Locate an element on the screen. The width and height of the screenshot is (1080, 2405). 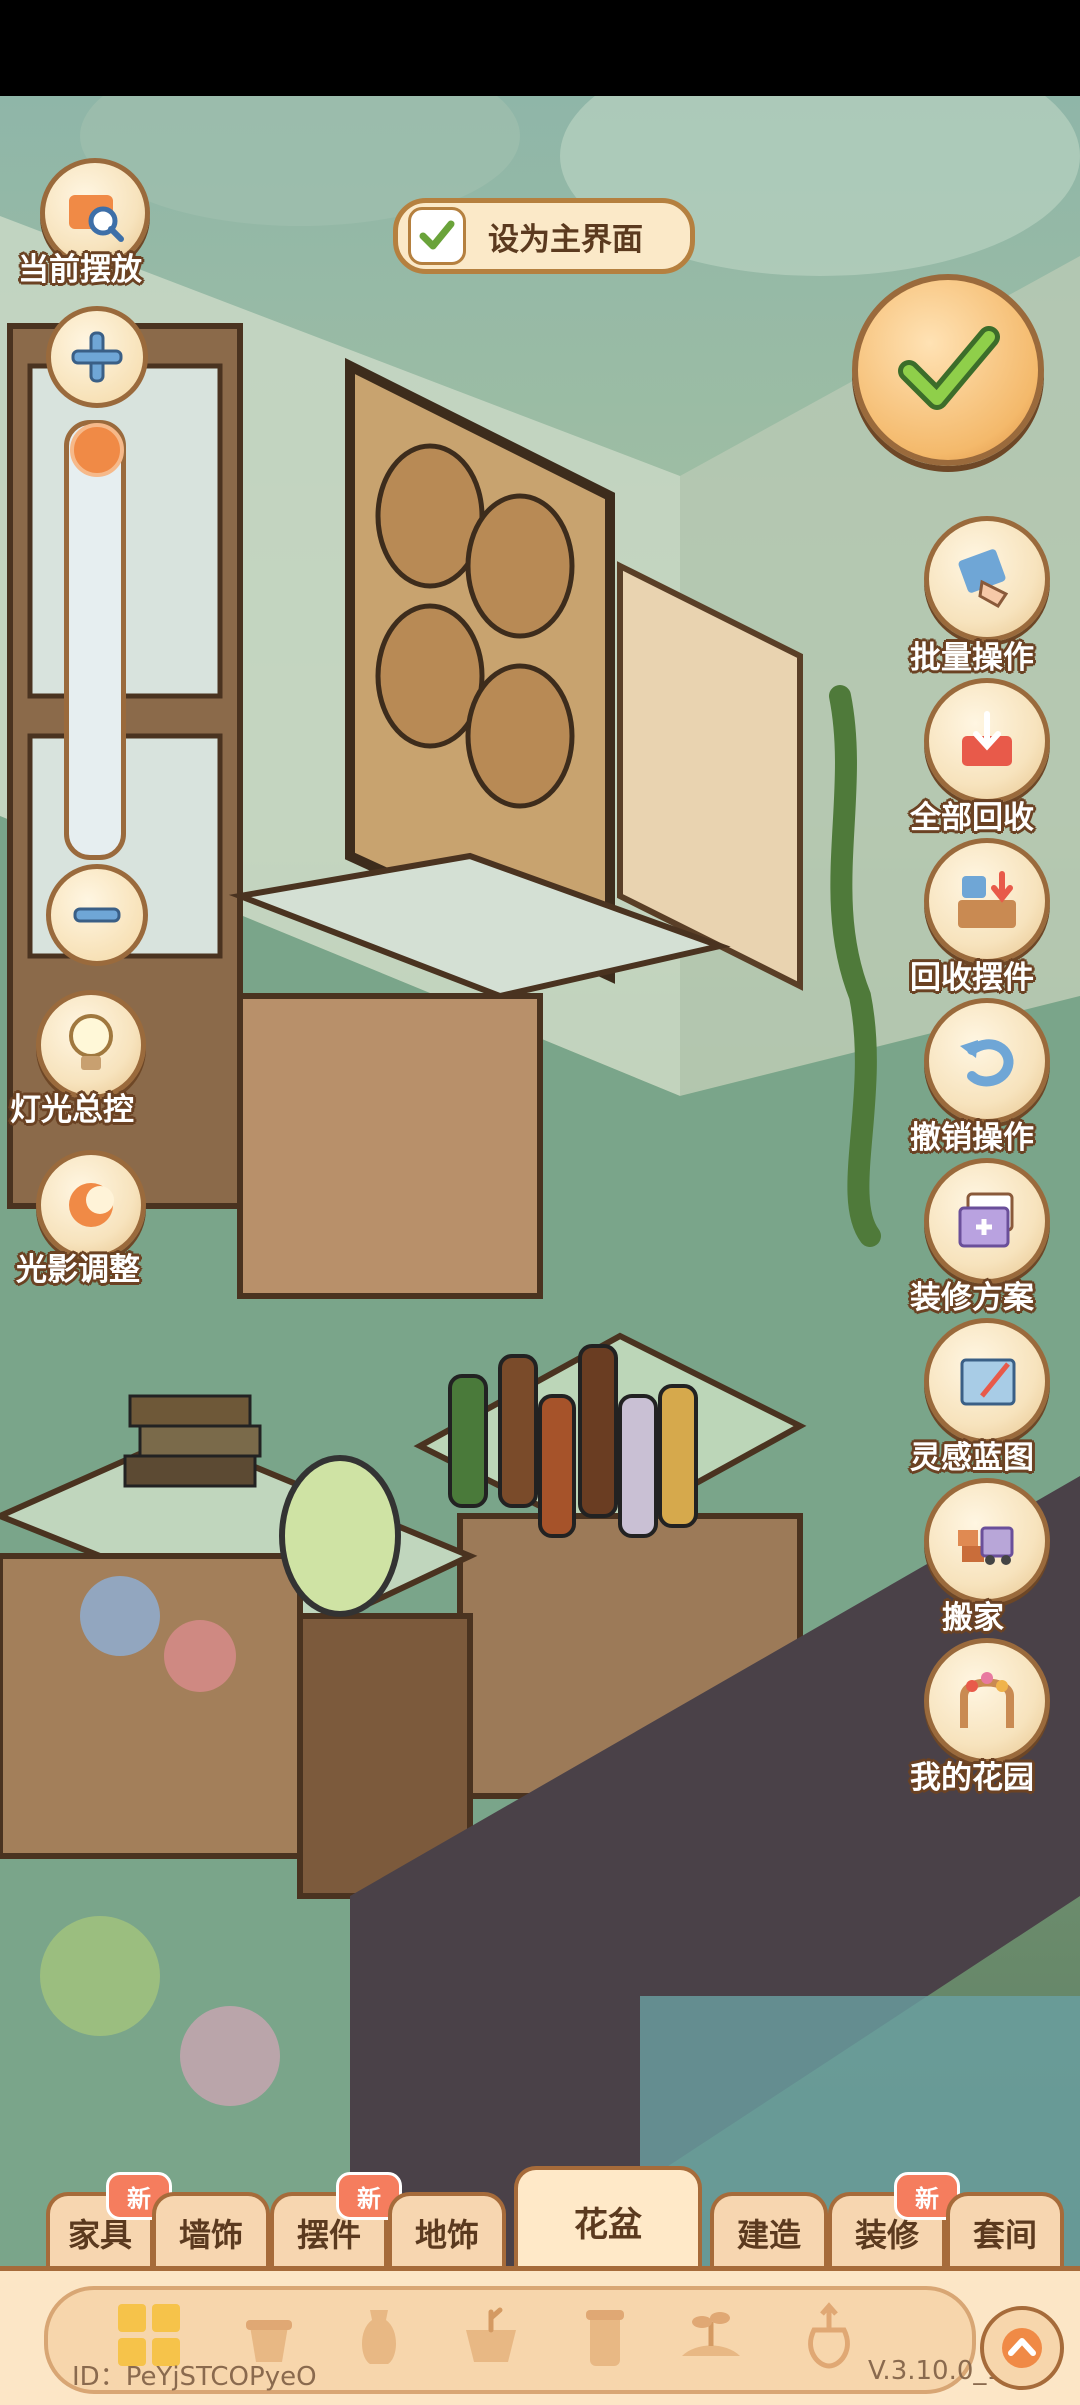
batch-operation-button is located at coordinates (987, 579).